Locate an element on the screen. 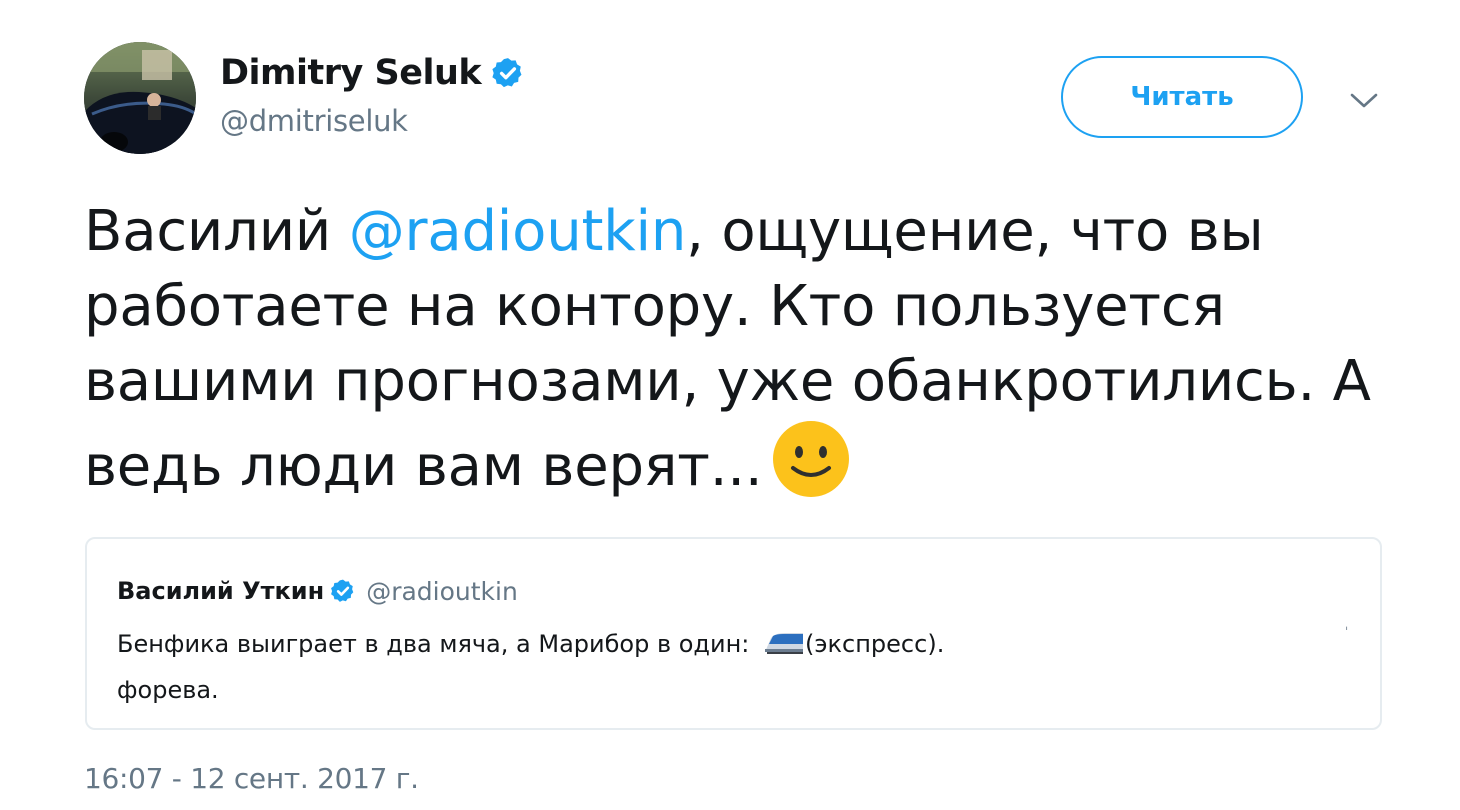 Image resolution: width=1460 pixels, height=810 pixels. follow-button: Читать is located at coordinates (1182, 97).